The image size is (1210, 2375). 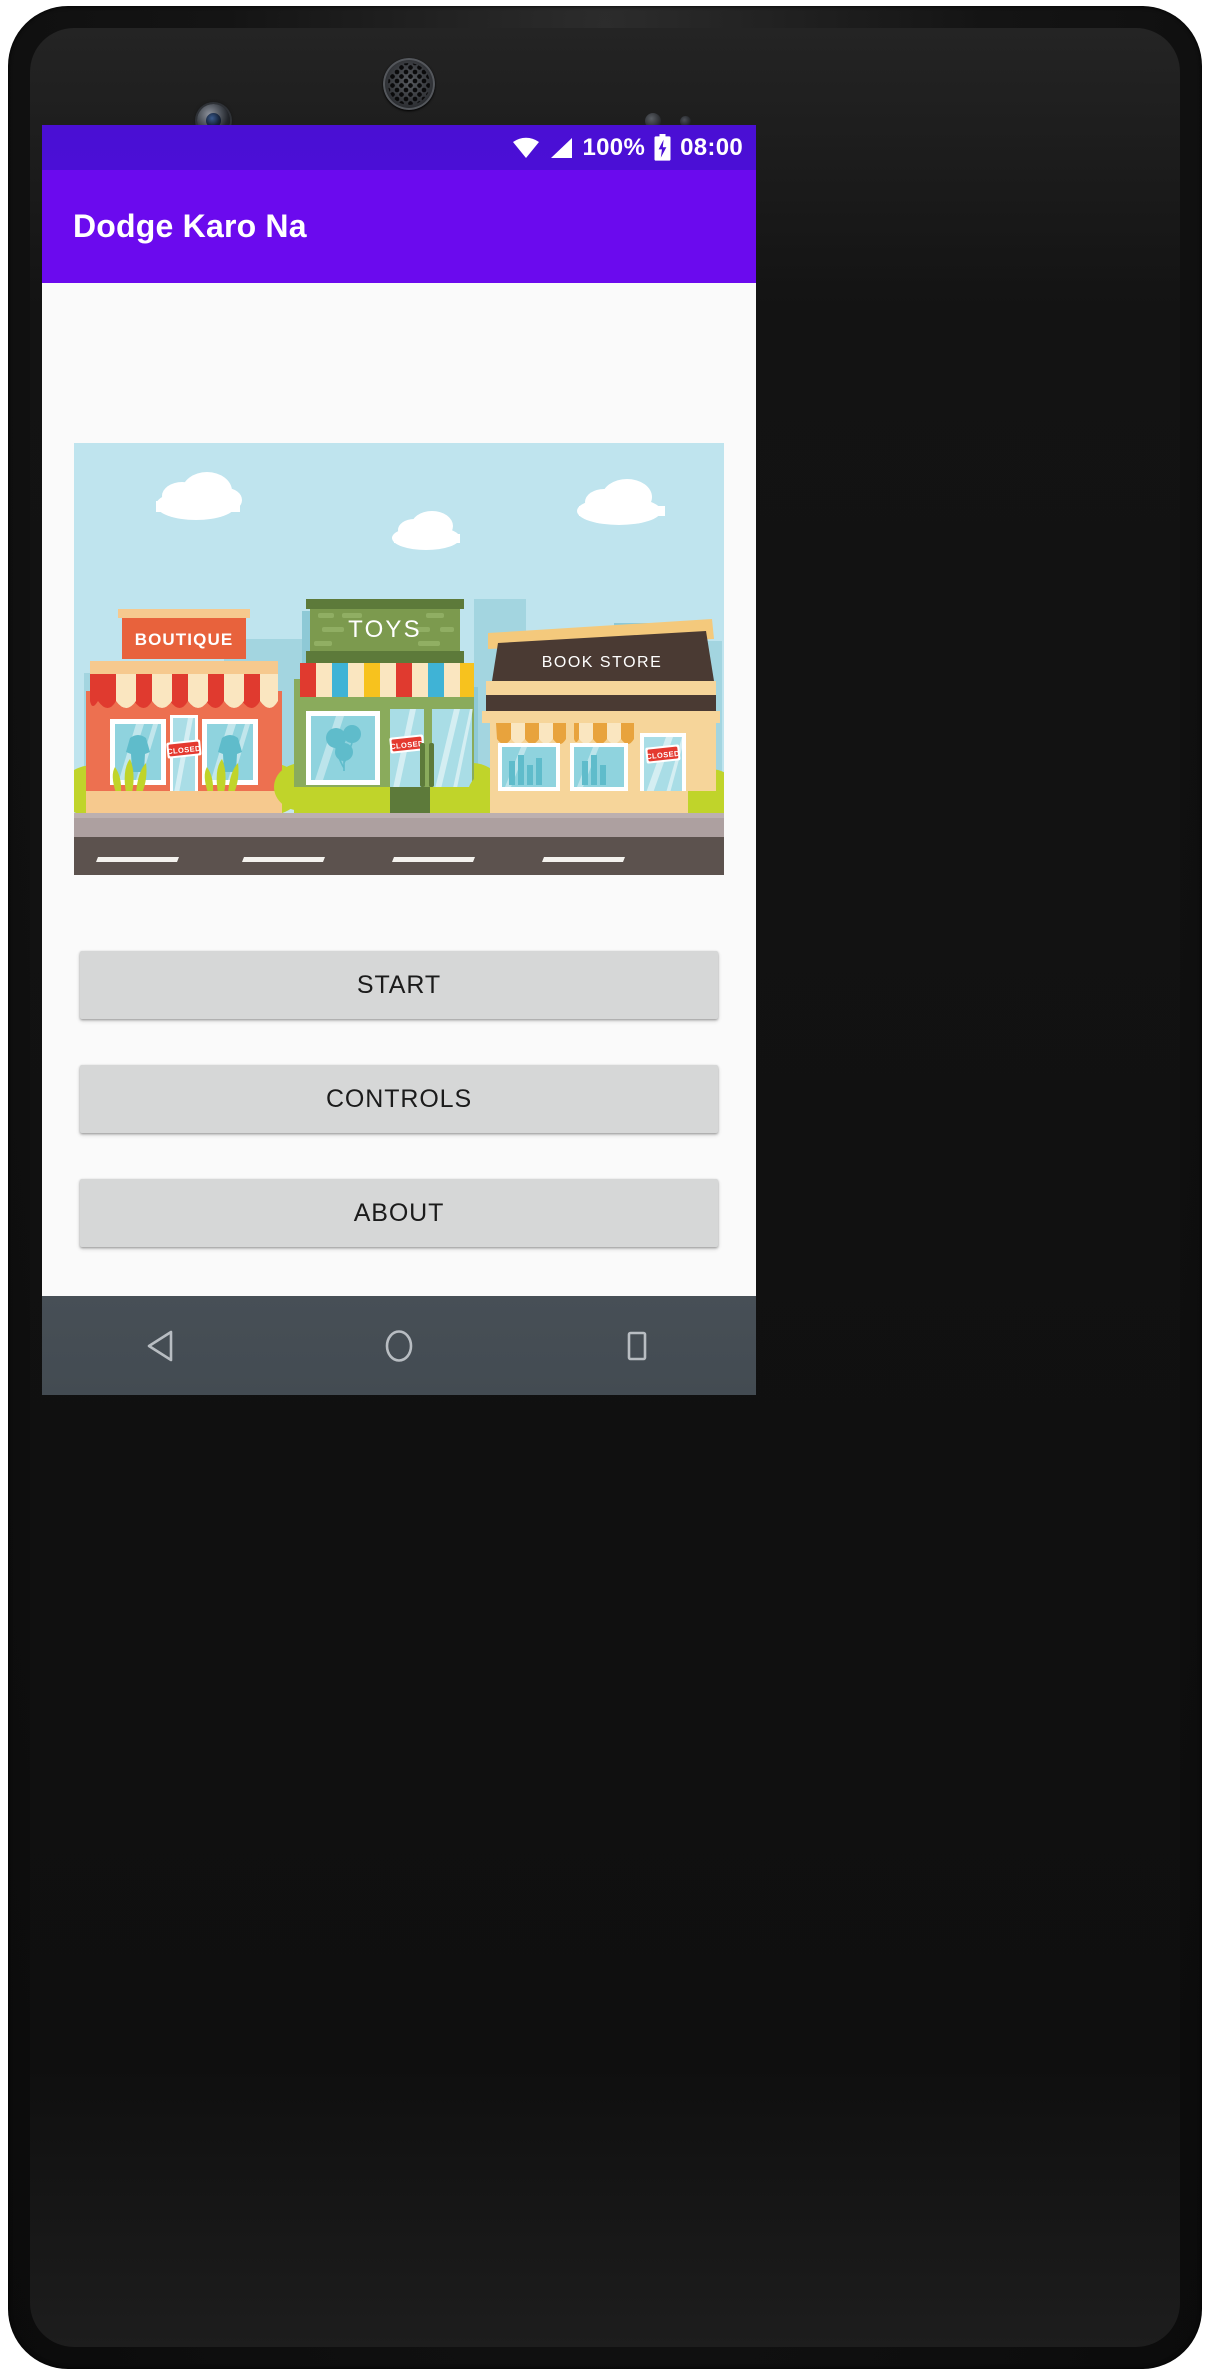 I want to click on battery-percent-label: 100%, so click(x=614, y=147).